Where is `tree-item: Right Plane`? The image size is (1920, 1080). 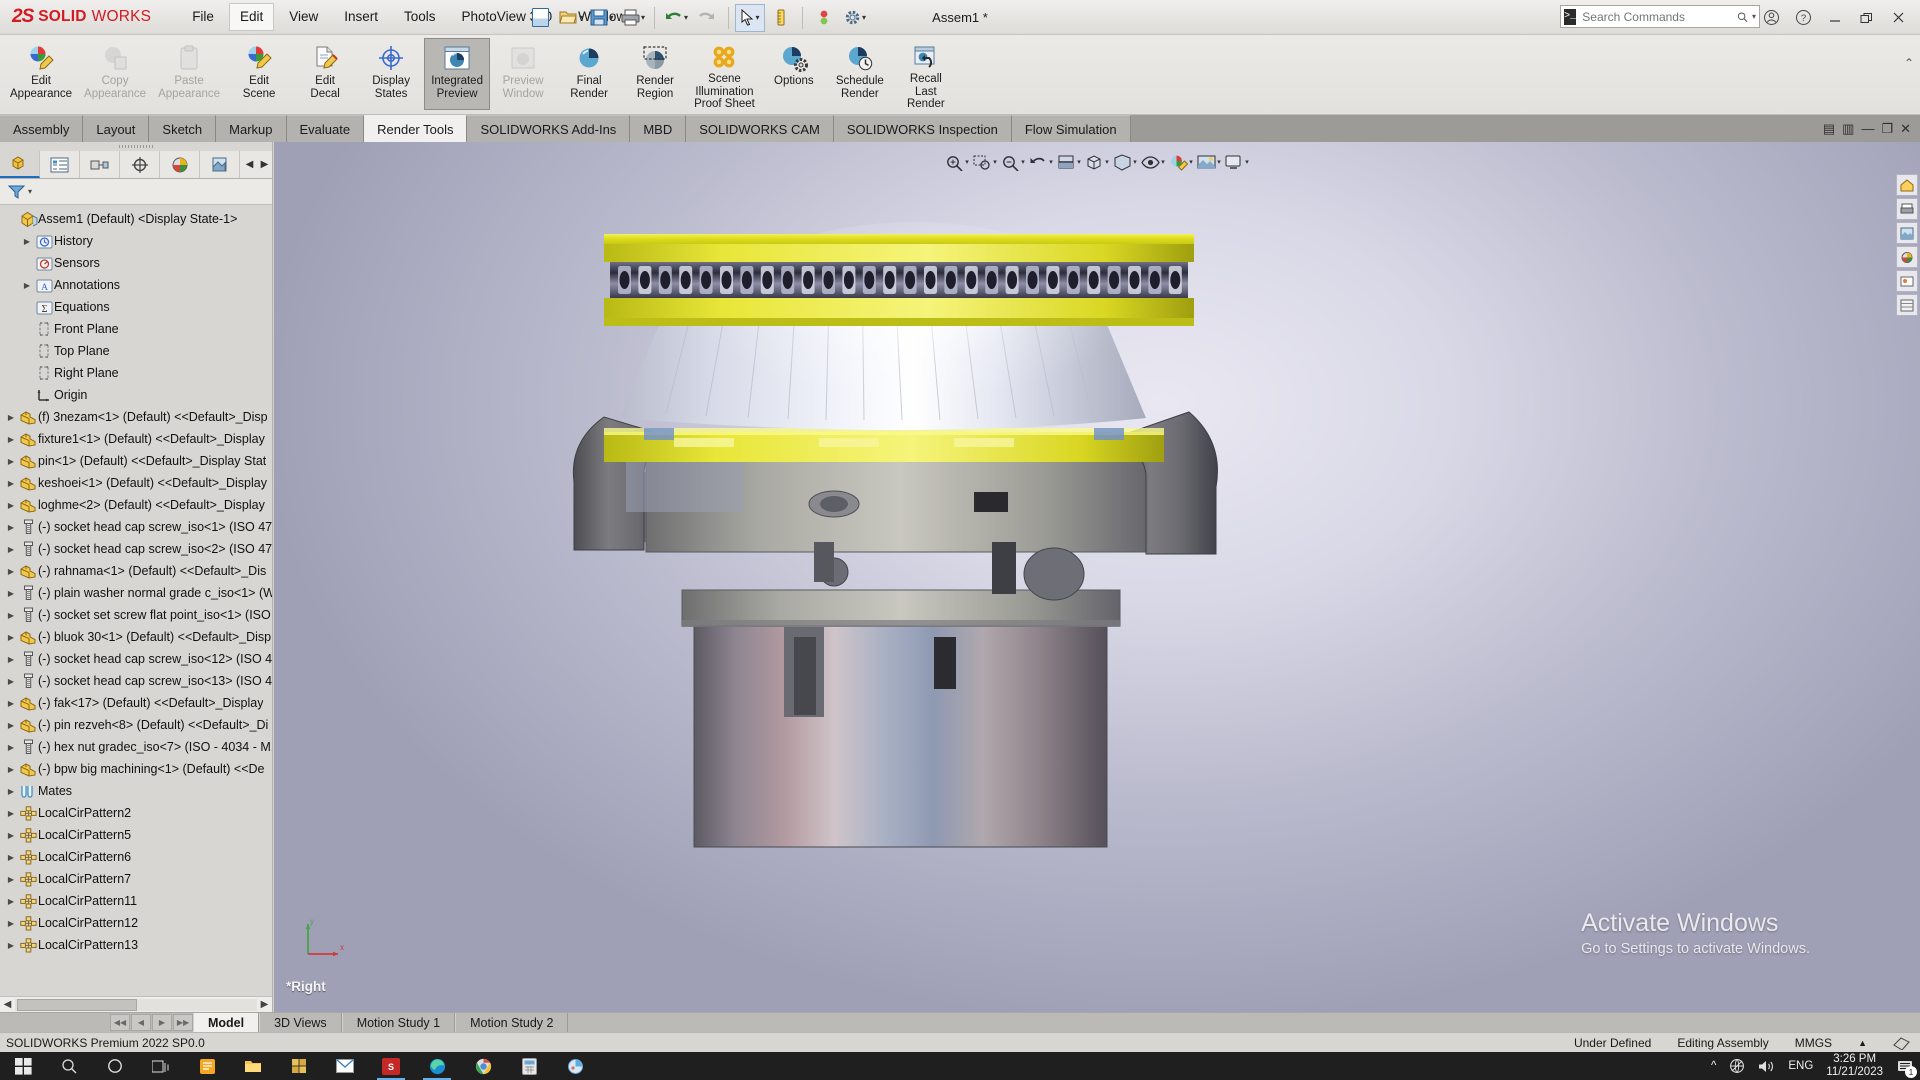
tree-item: Right Plane is located at coordinates (136, 373).